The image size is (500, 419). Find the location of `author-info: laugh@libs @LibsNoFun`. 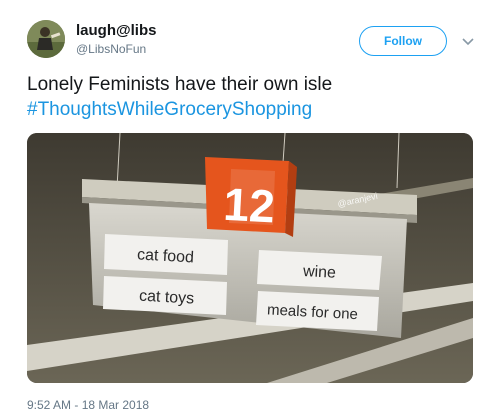

author-info: laugh@libs @LibsNoFun is located at coordinates (116, 39).